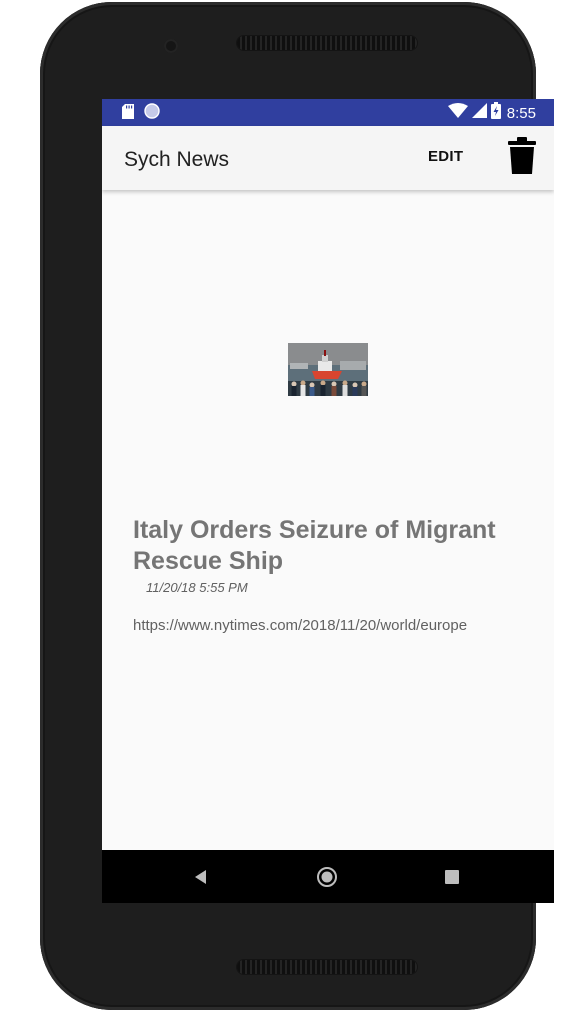 The image size is (574, 1024). What do you see at coordinates (201, 879) in the screenshot?
I see `back-icon` at bounding box center [201, 879].